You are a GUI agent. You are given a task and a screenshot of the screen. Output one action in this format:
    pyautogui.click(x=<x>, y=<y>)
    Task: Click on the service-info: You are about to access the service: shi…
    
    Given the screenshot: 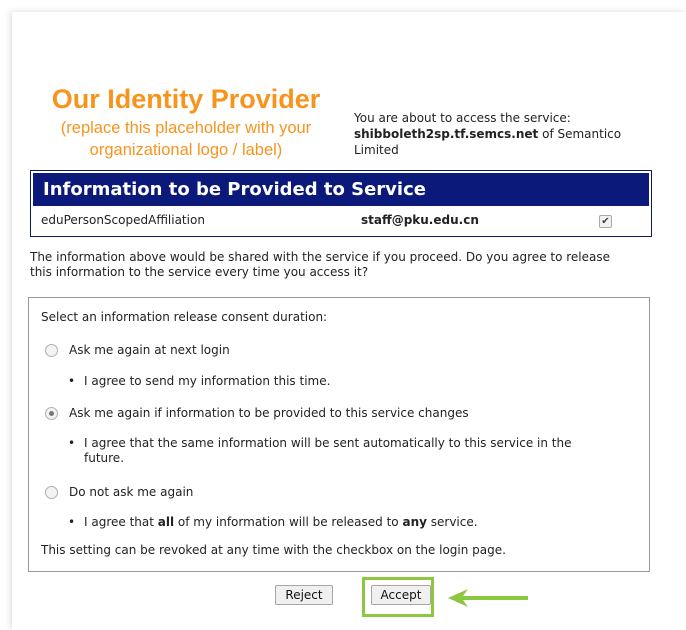 What is the action you would take?
    pyautogui.click(x=504, y=134)
    